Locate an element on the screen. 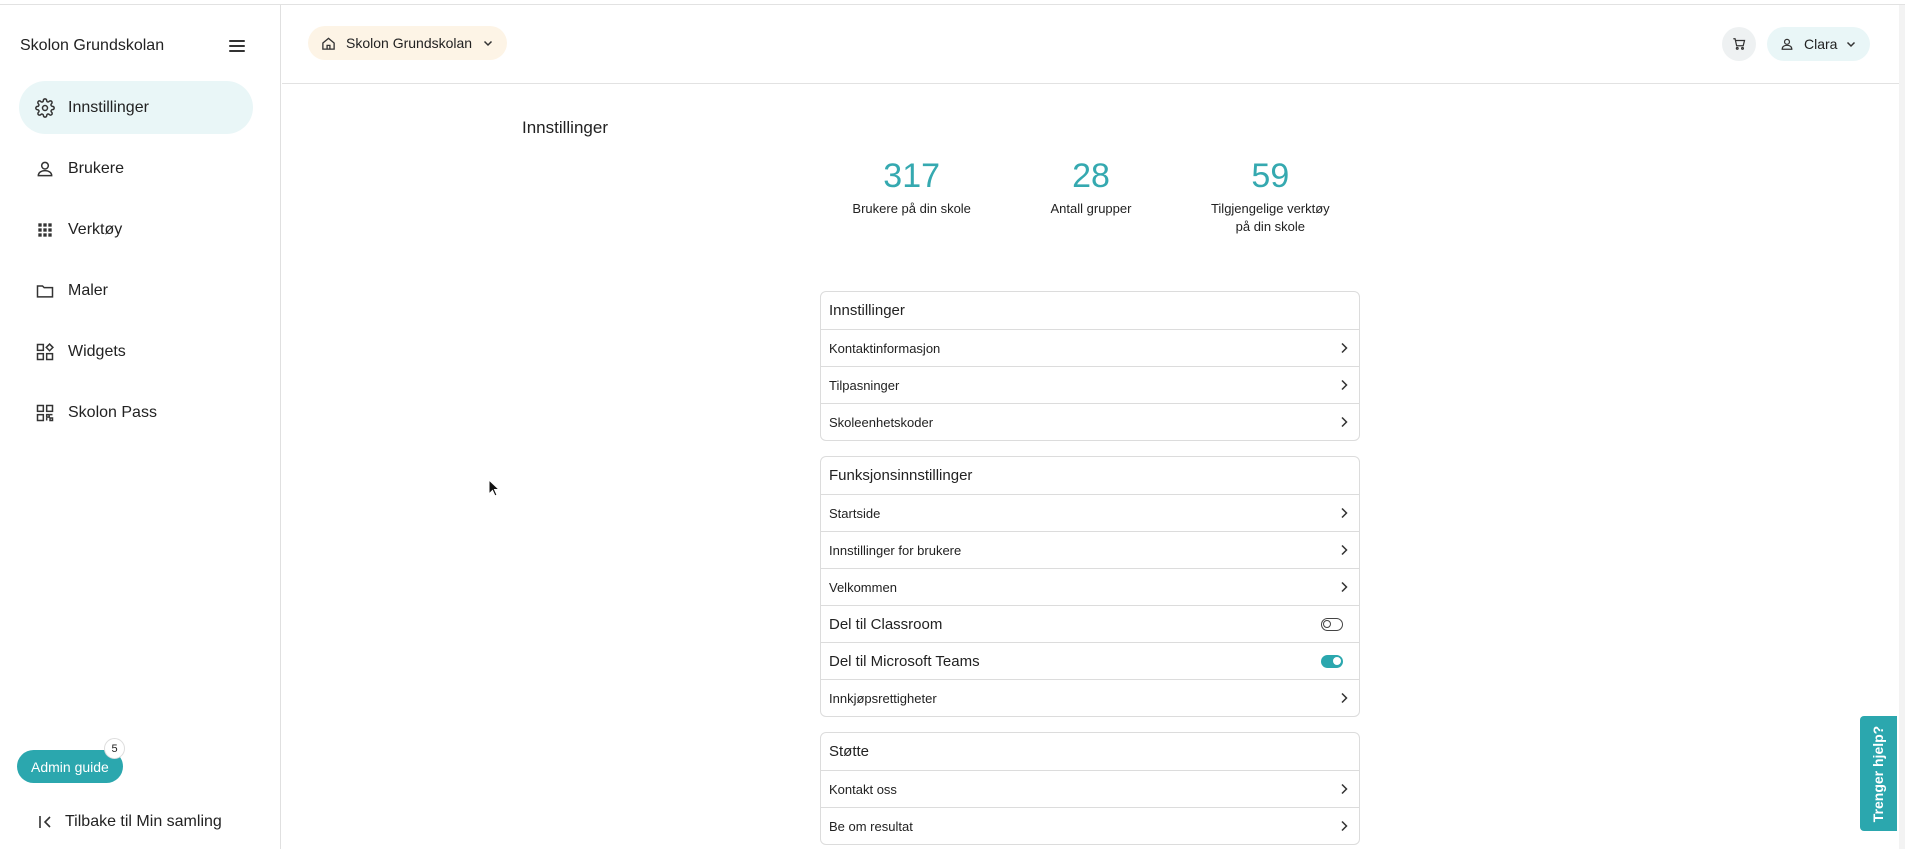 This screenshot has height=849, width=1905. row-label: Be om resultat is located at coordinates (871, 826).